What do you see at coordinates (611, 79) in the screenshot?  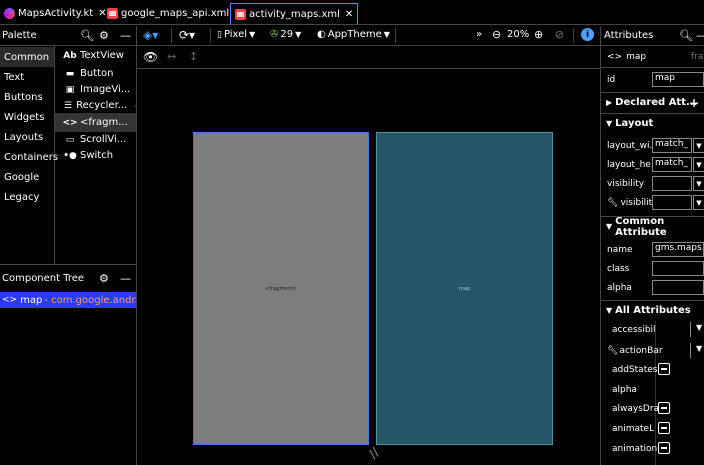 I see `attr-label: id` at bounding box center [611, 79].